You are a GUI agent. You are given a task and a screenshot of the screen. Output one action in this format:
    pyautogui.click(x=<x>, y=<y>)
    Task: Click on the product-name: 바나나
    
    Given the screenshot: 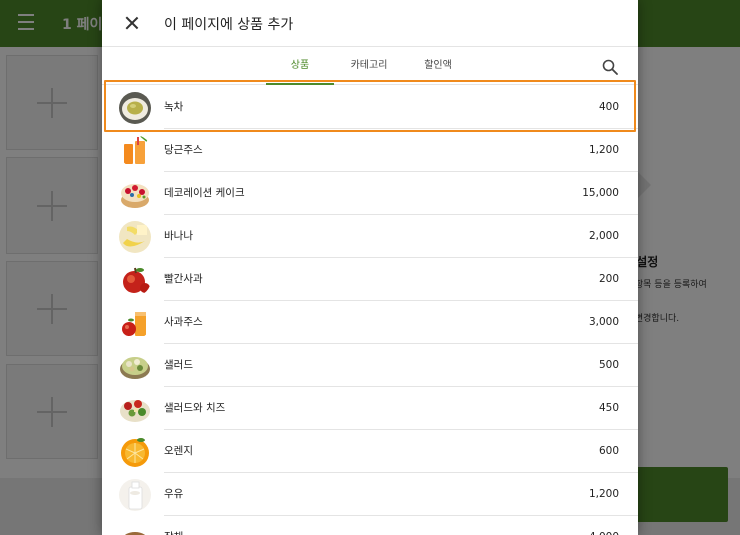 What is the action you would take?
    pyautogui.click(x=178, y=236)
    